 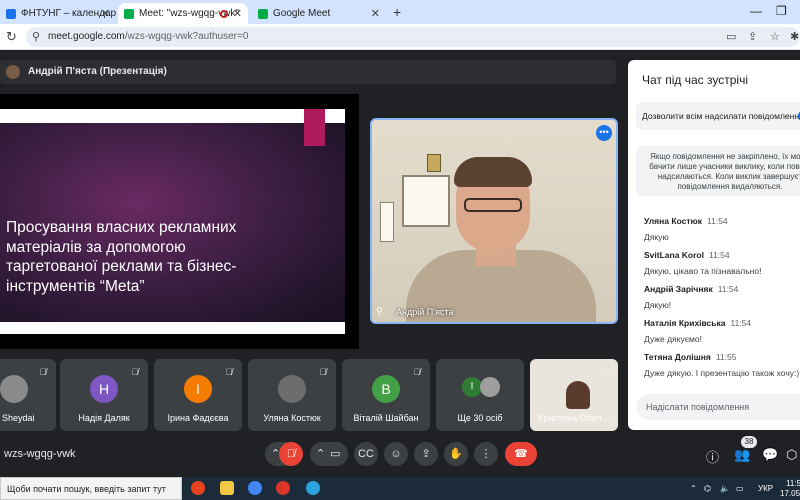 What do you see at coordinates (725, 488) in the screenshot?
I see `volume-icon: 🔈` at bounding box center [725, 488].